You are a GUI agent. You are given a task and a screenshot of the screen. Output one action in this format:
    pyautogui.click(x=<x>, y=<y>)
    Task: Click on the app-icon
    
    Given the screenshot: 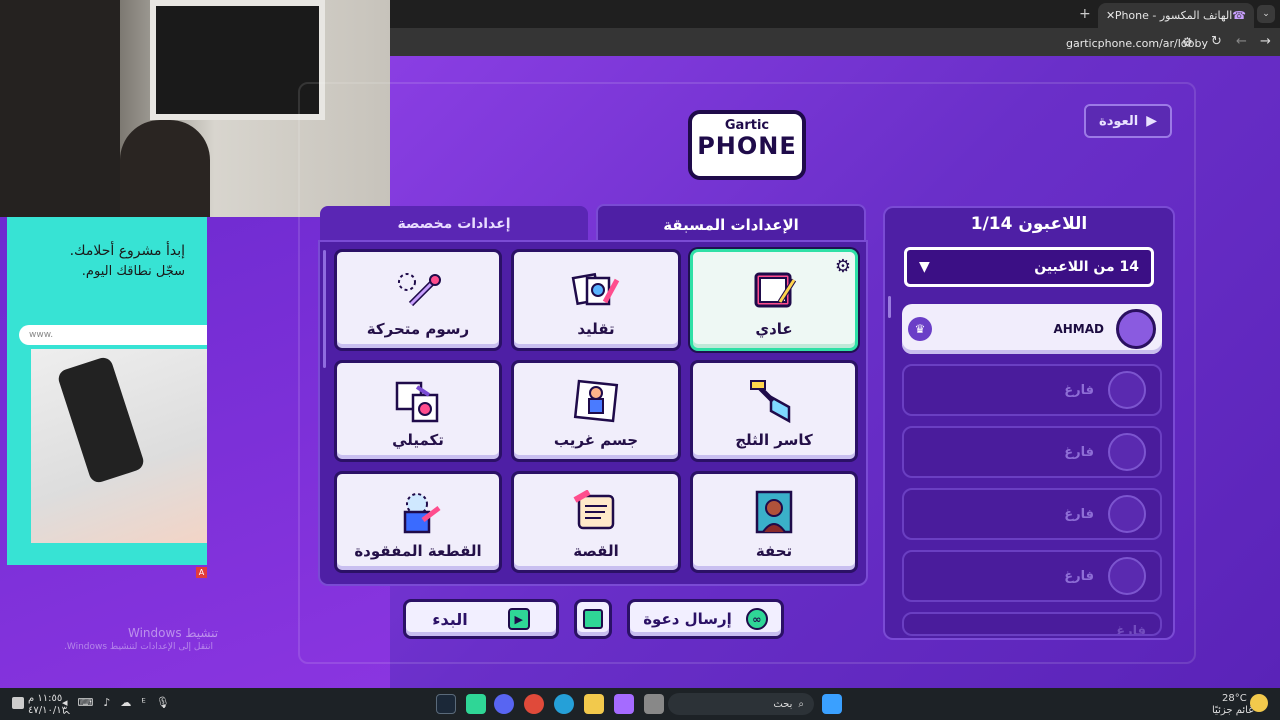 What is the action you would take?
    pyautogui.click(x=476, y=704)
    